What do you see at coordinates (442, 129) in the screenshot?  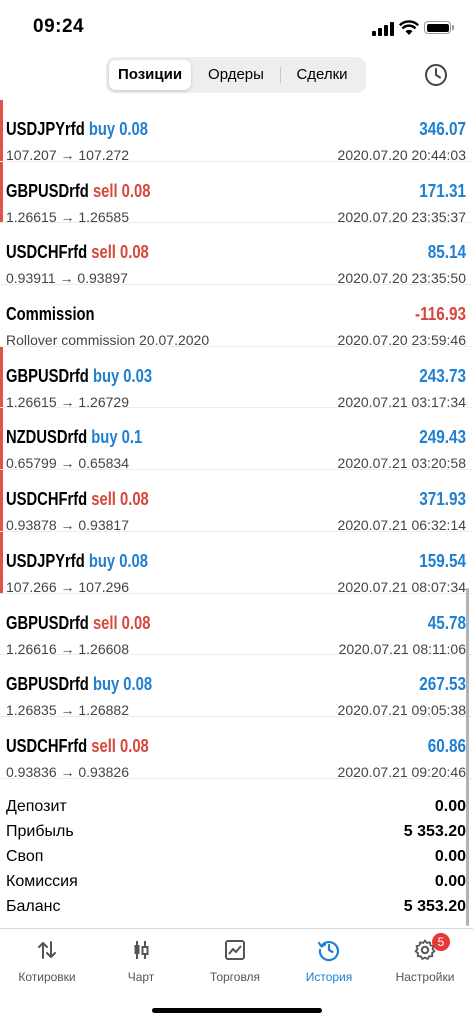 I see `deal-profit: 346.07` at bounding box center [442, 129].